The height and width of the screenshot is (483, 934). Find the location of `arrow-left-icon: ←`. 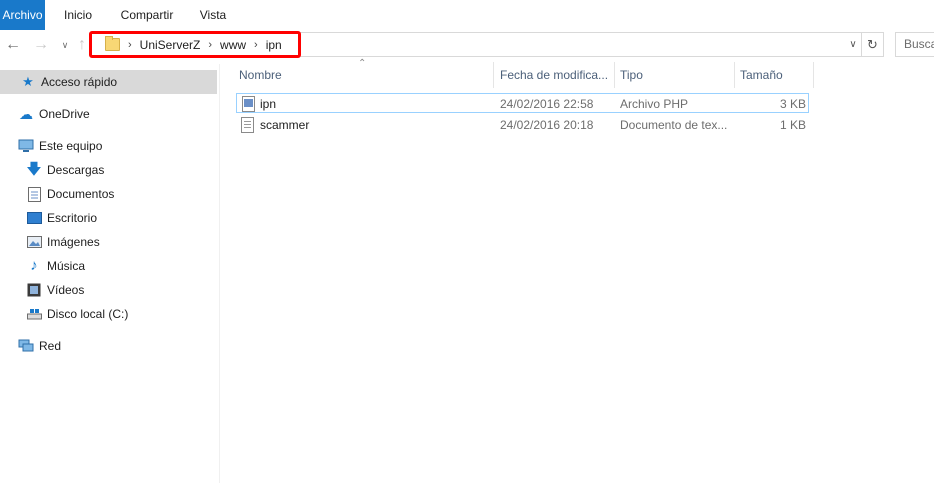

arrow-left-icon: ← is located at coordinates (13, 44).